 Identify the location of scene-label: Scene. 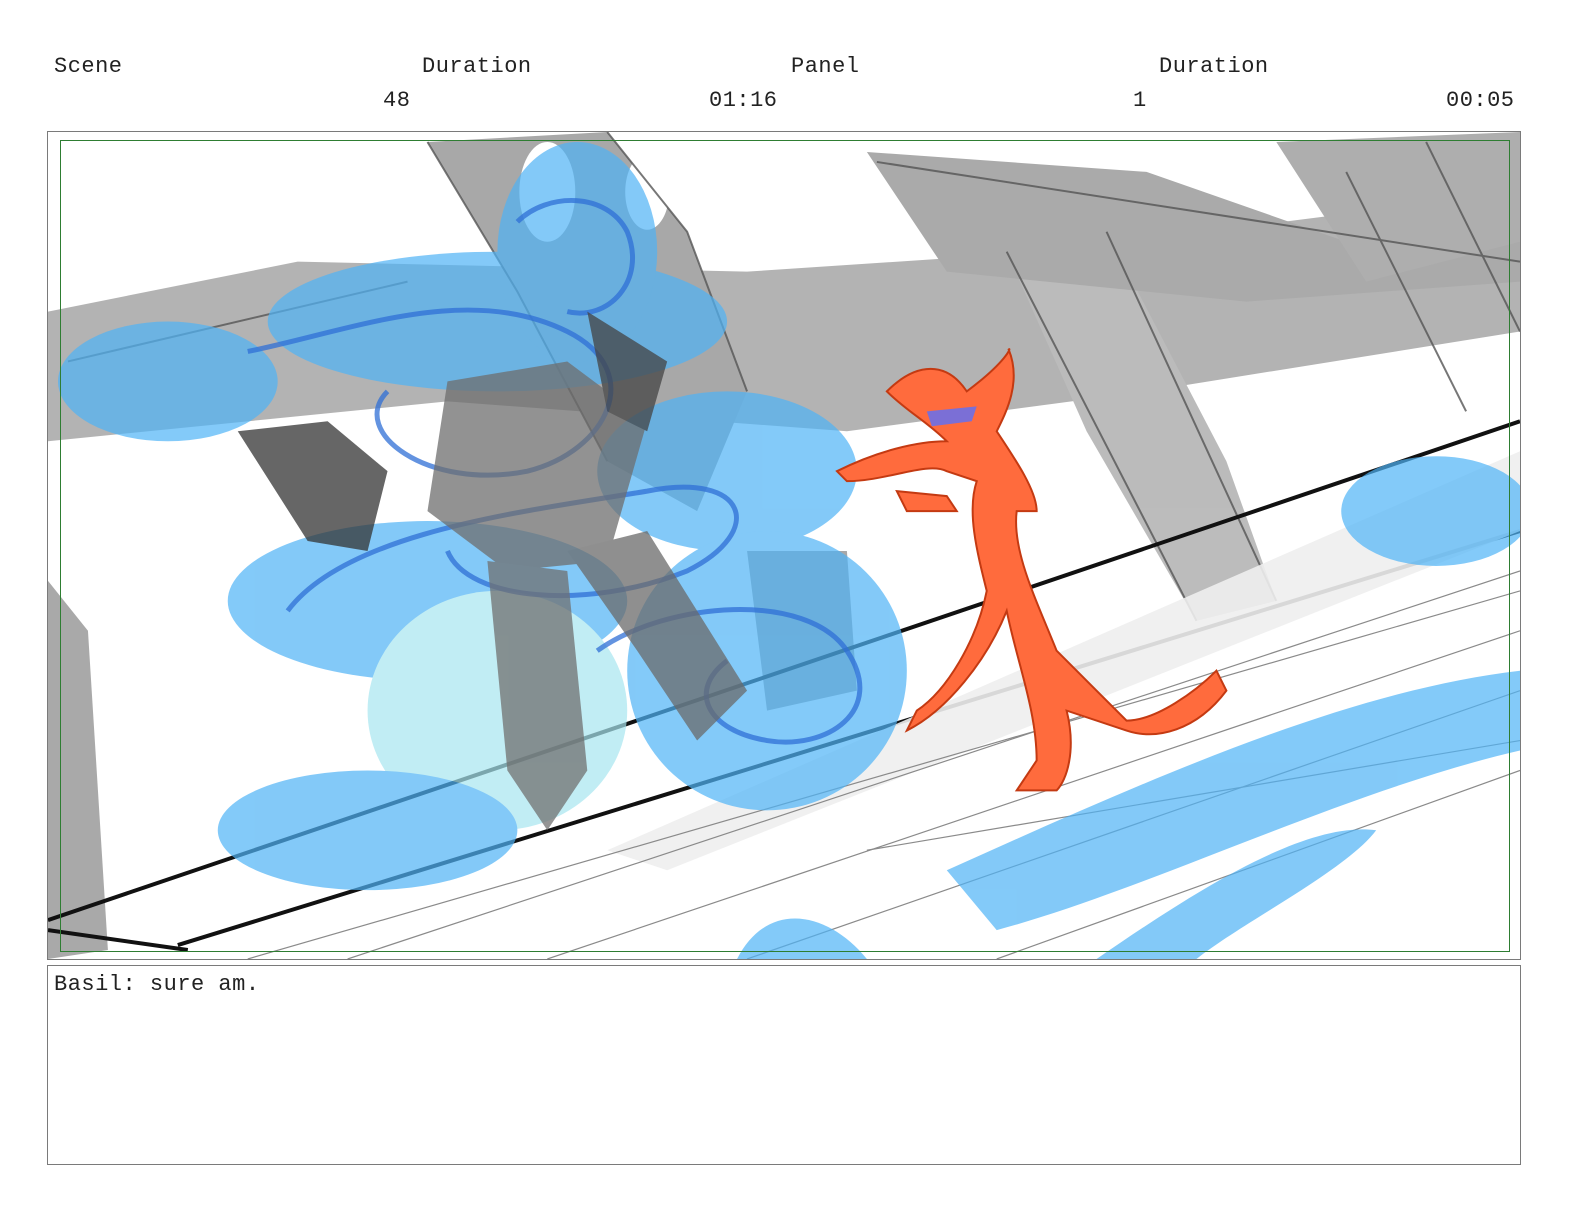
(88, 66).